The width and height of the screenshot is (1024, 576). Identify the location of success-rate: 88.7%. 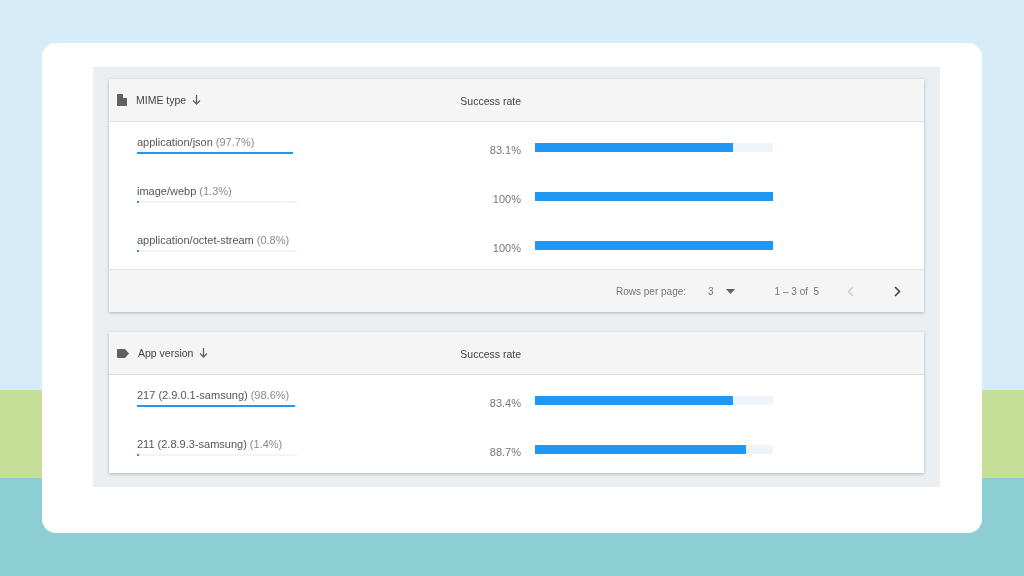
(505, 451).